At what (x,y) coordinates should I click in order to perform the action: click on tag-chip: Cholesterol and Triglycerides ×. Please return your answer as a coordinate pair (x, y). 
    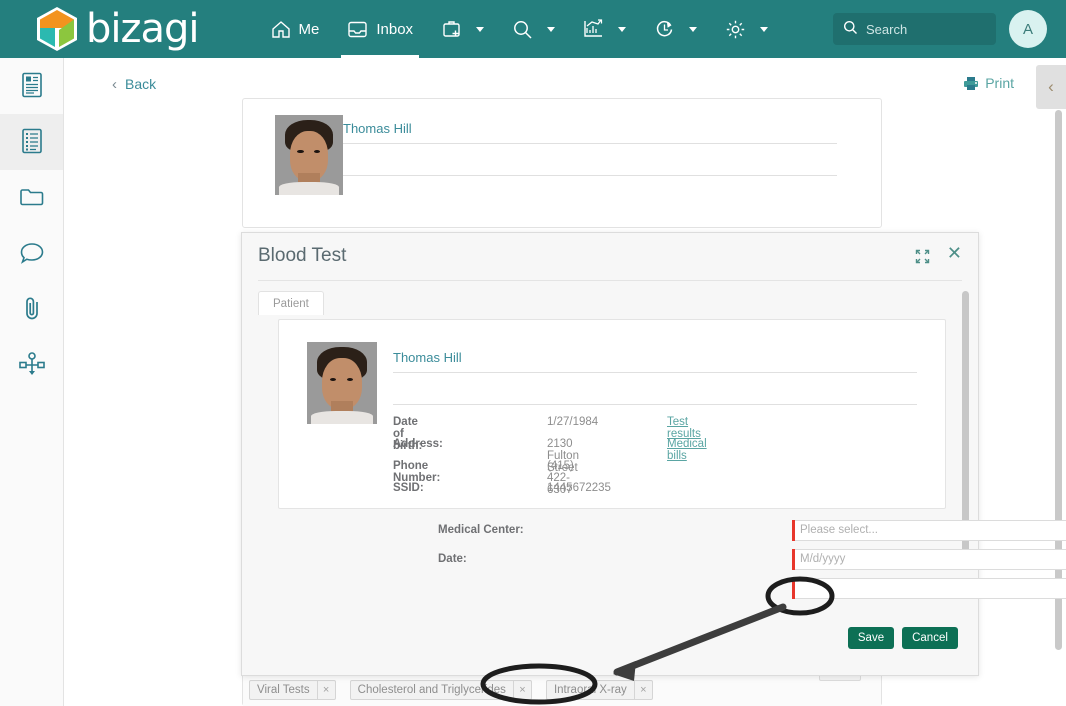
    Looking at the image, I should click on (440, 690).